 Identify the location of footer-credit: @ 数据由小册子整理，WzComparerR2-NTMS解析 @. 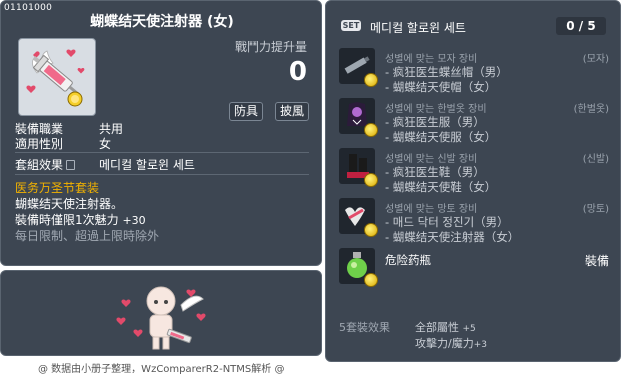
(161, 369).